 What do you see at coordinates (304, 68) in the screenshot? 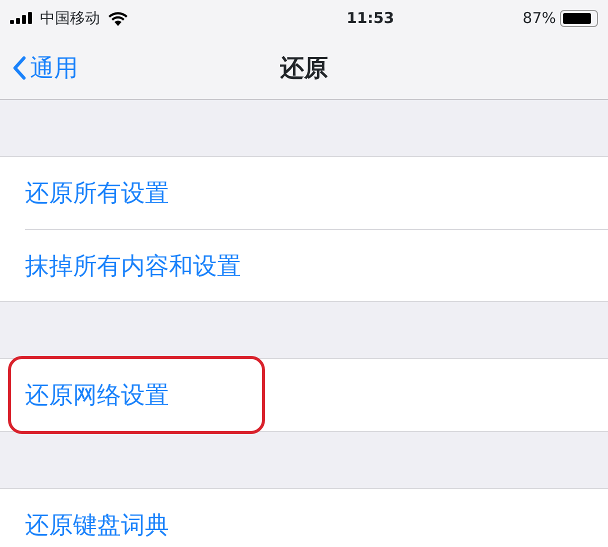
I see `page-title: 还原` at bounding box center [304, 68].